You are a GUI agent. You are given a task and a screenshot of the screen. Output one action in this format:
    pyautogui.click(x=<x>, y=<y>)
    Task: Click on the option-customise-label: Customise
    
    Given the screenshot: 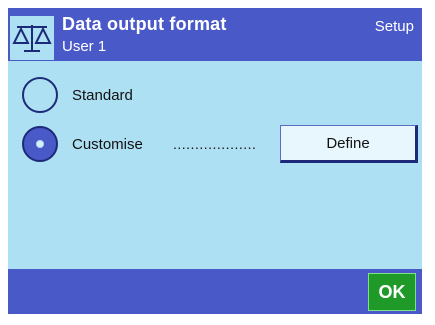 What is the action you would take?
    pyautogui.click(x=107, y=144)
    